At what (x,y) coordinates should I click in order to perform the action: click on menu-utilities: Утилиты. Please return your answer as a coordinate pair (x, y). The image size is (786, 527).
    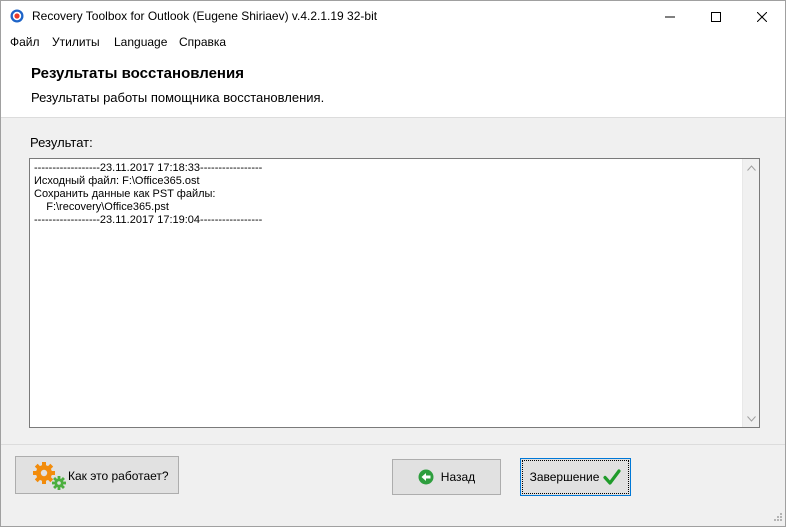
    Looking at the image, I should click on (76, 42).